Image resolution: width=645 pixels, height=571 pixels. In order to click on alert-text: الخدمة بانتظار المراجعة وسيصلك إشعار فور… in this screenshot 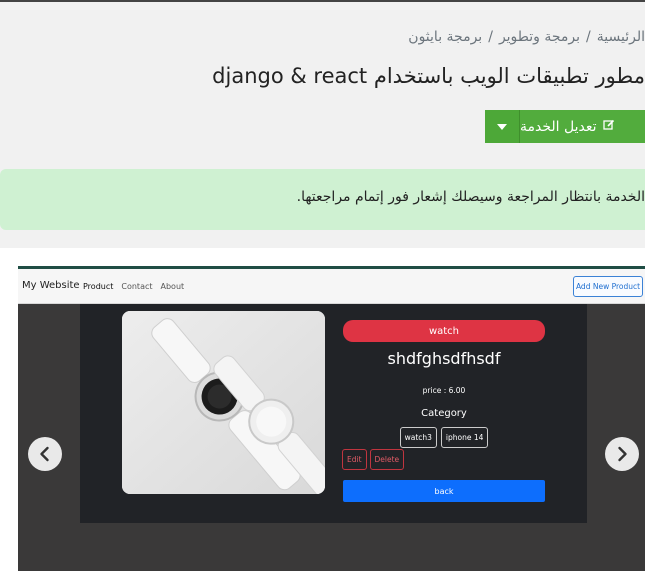, I will do `click(470, 197)`.